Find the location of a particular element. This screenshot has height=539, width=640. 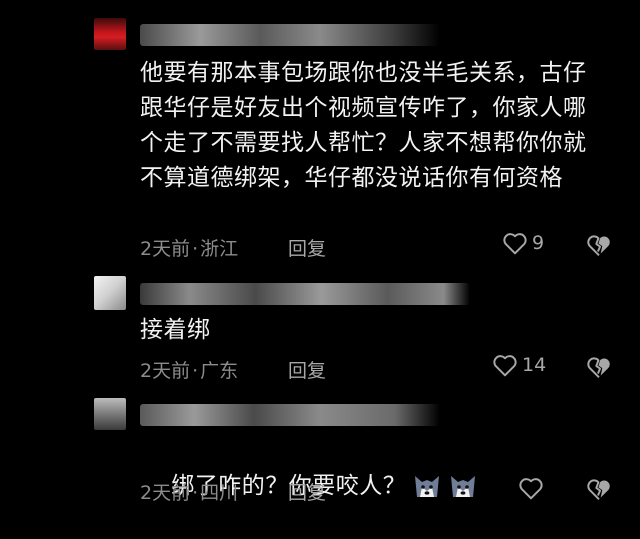

comment-text: 接着绑 is located at coordinates (175, 330).